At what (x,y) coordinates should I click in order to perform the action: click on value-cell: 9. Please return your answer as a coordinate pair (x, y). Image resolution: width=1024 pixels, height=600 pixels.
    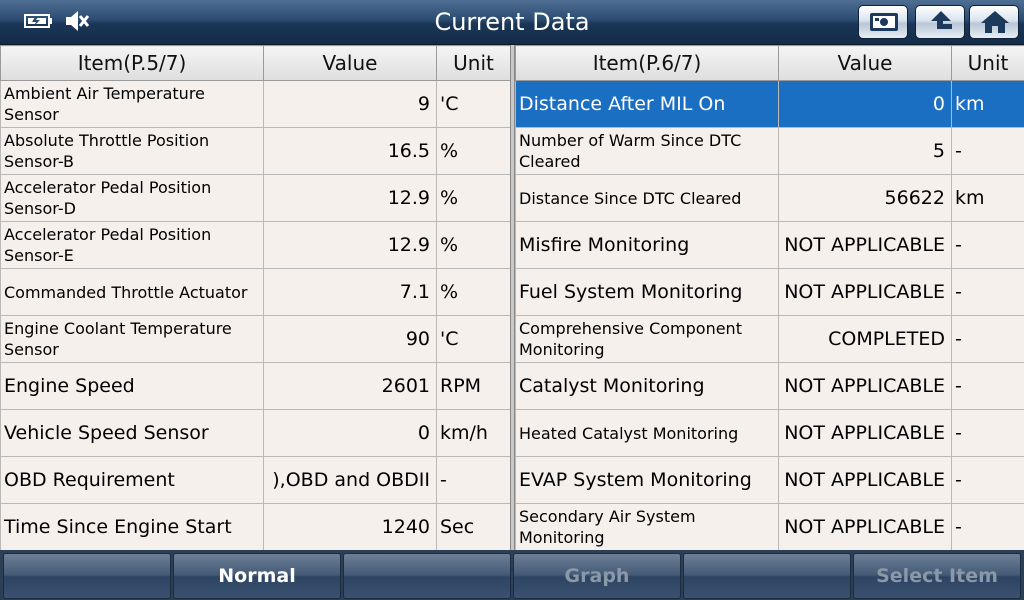
    Looking at the image, I should click on (350, 104).